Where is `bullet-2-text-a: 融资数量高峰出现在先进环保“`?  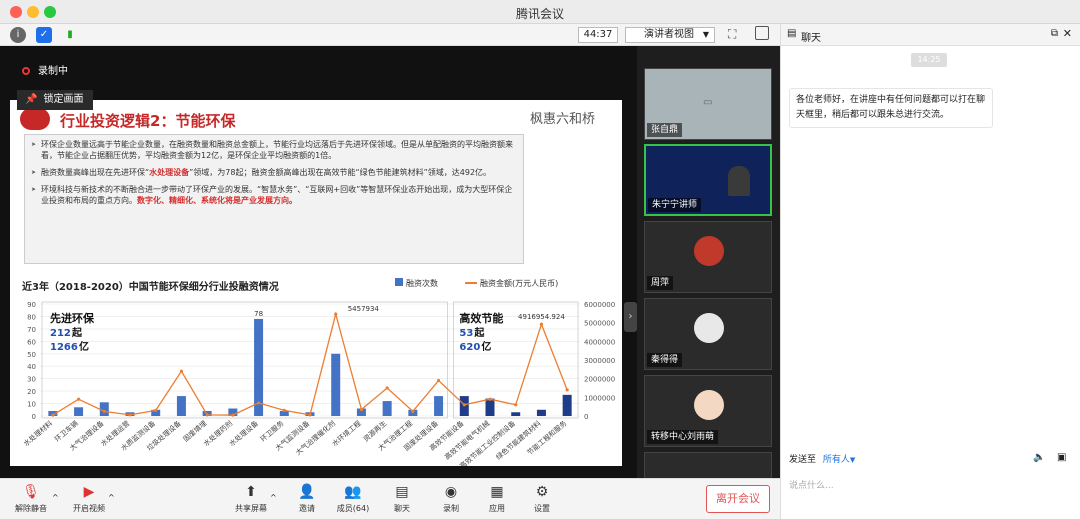 bullet-2-text-a: 融资数量高峰出现在先进环保“ is located at coordinates (95, 172).